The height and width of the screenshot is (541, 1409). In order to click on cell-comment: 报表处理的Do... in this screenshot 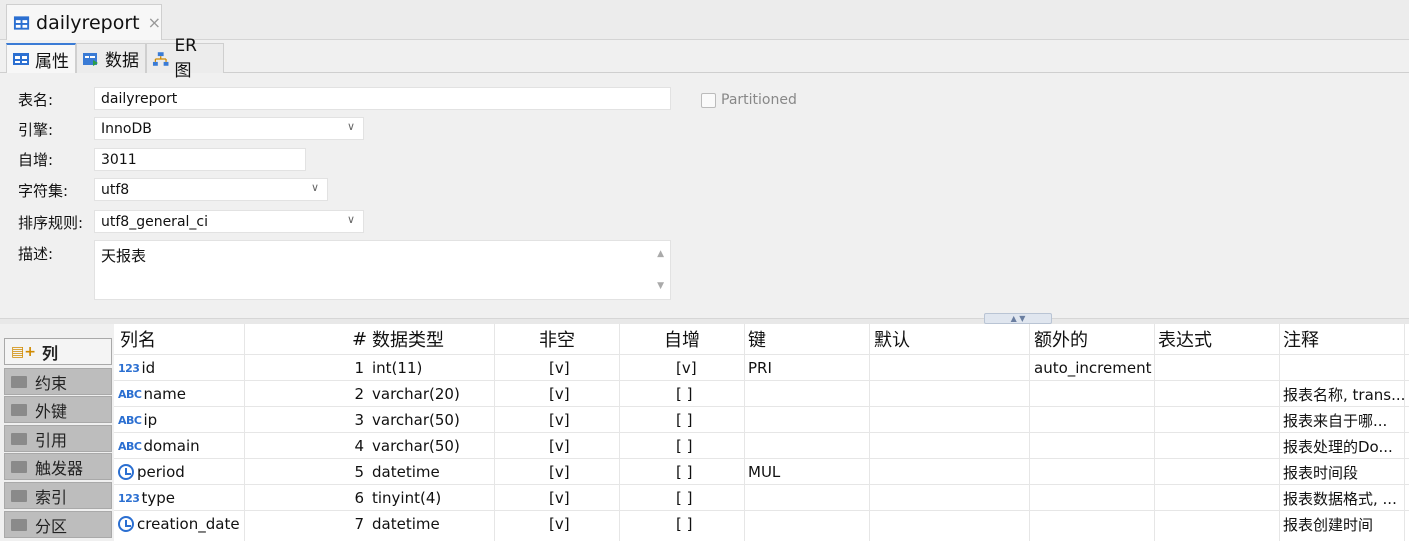, I will do `click(1345, 446)`.